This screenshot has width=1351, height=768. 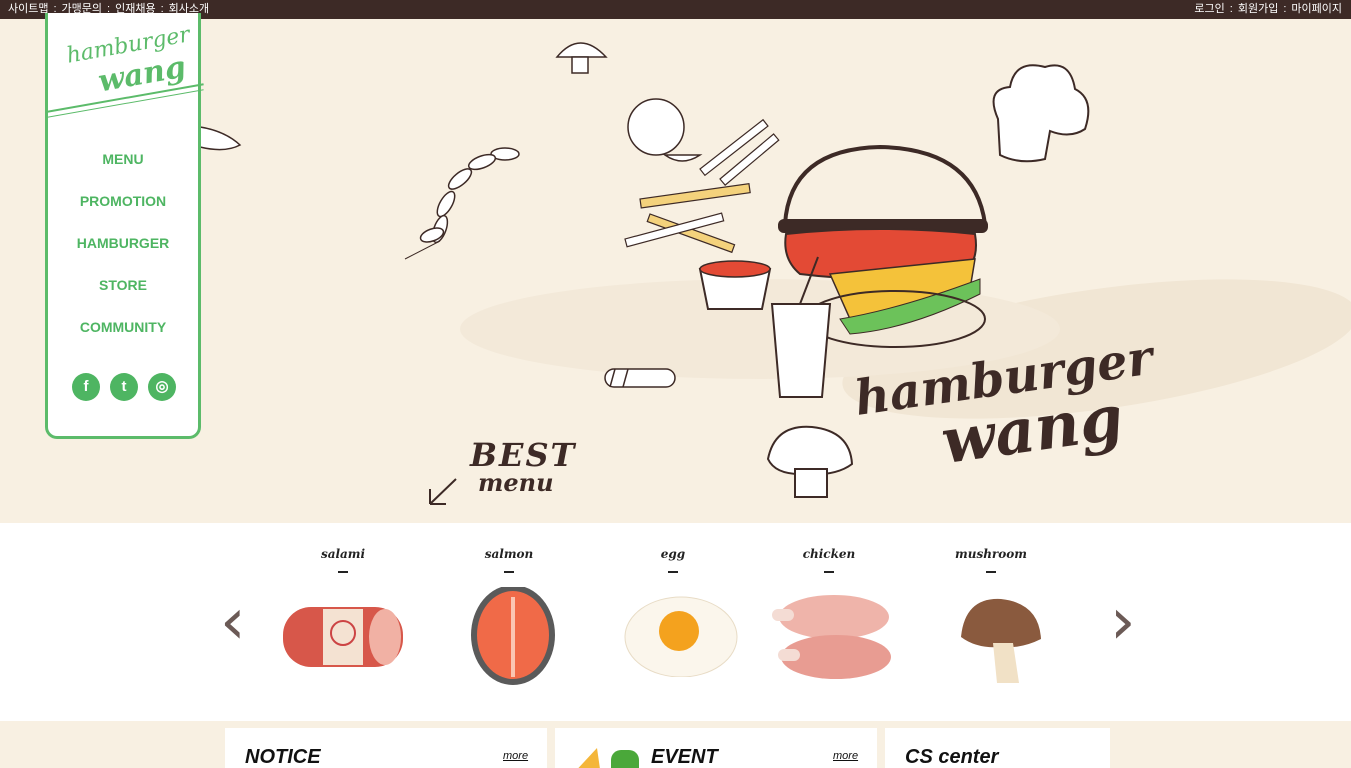 I want to click on ingredient-salmon: salmon, so click(x=509, y=617).